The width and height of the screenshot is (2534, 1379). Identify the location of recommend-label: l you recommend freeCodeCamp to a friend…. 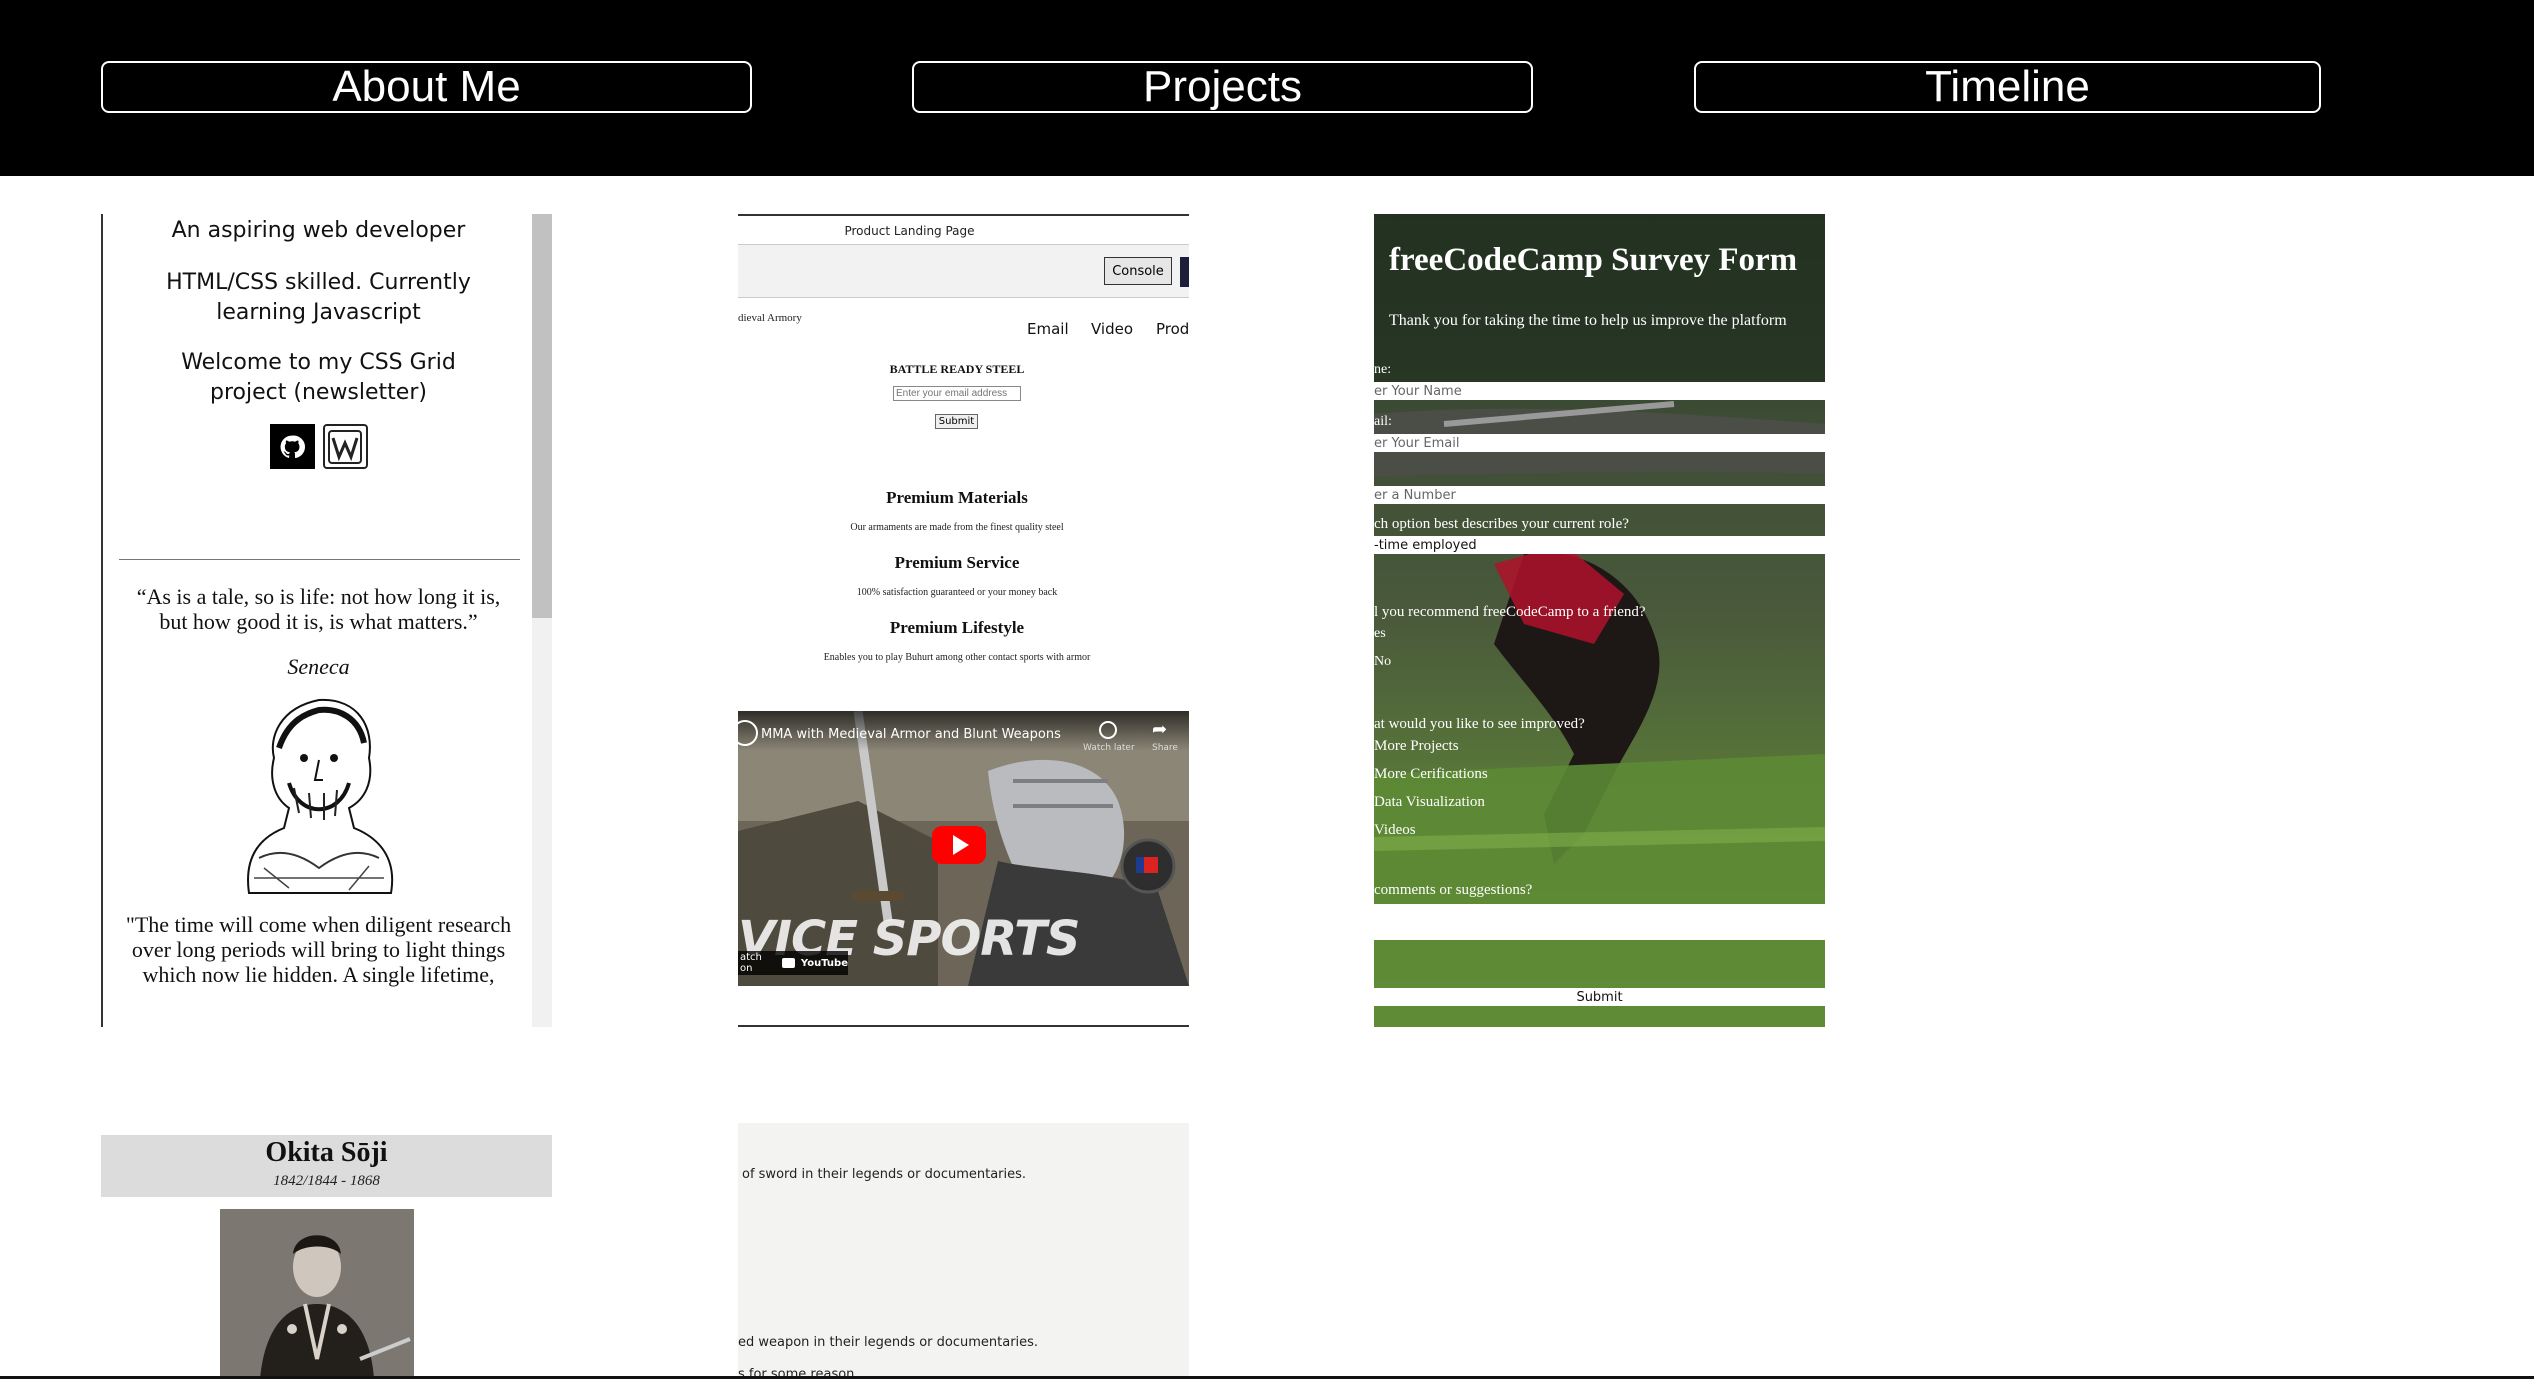
(1510, 612).